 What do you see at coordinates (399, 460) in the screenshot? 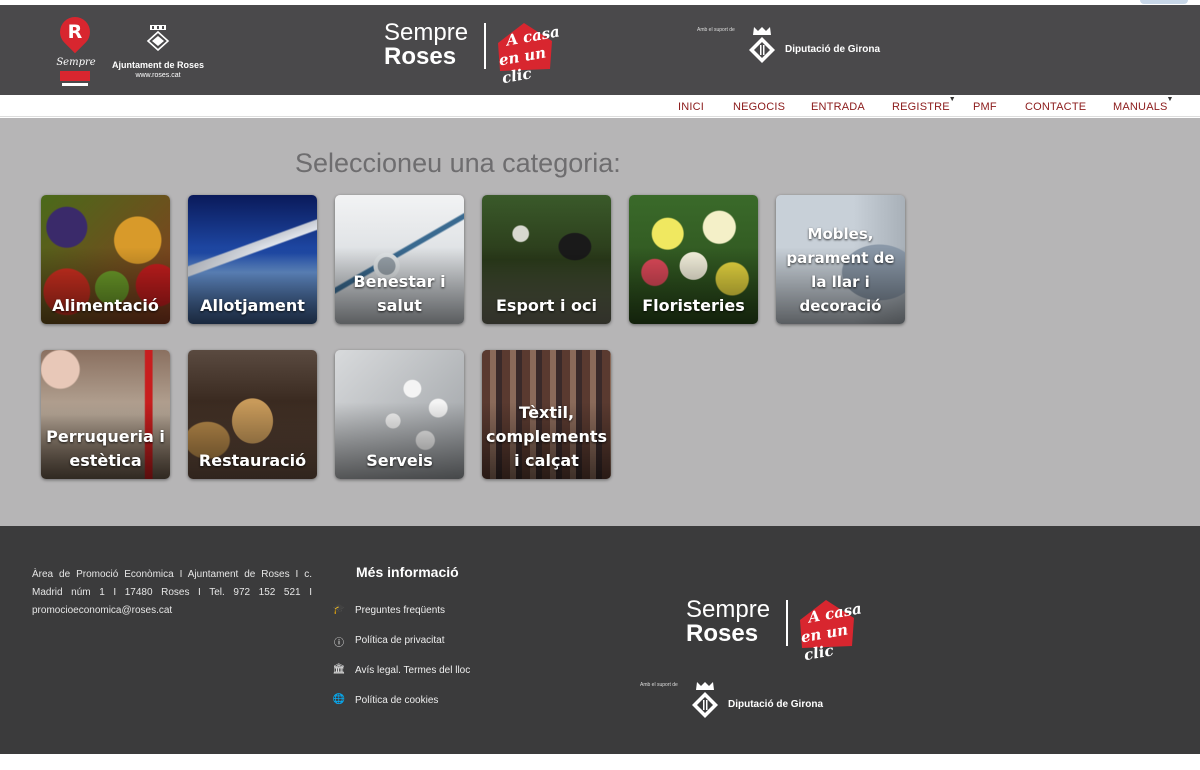
I see `category-label: Serveis` at bounding box center [399, 460].